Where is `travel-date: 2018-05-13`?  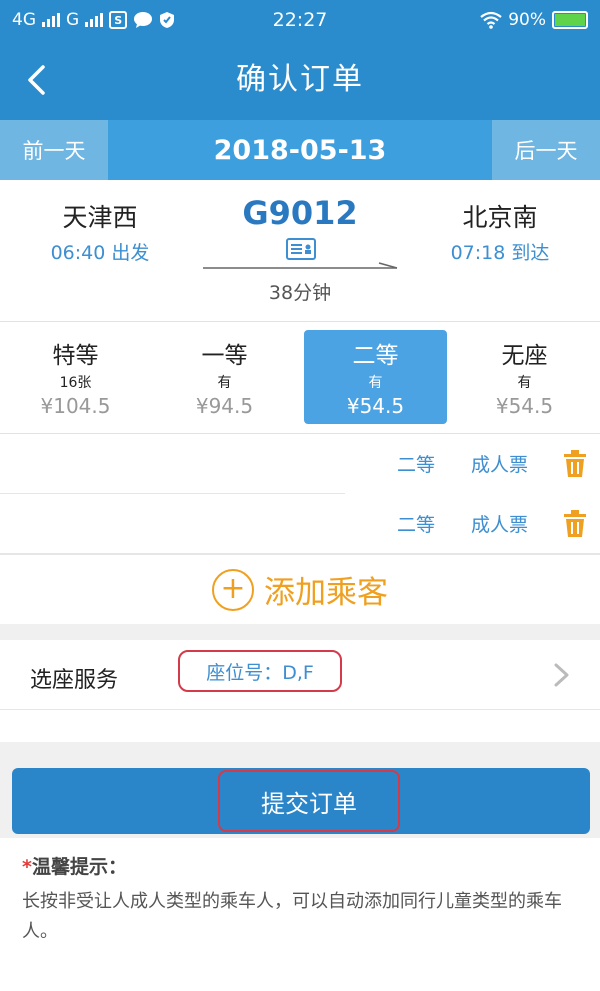
travel-date: 2018-05-13 is located at coordinates (300, 150).